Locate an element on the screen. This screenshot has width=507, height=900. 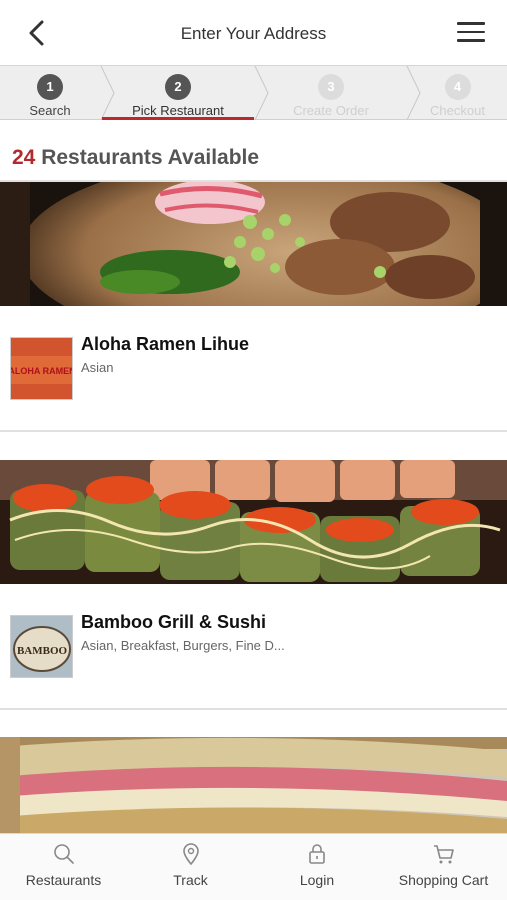
restaurant-count-heading: 24 Restaurants Available is located at coordinates (135, 158).